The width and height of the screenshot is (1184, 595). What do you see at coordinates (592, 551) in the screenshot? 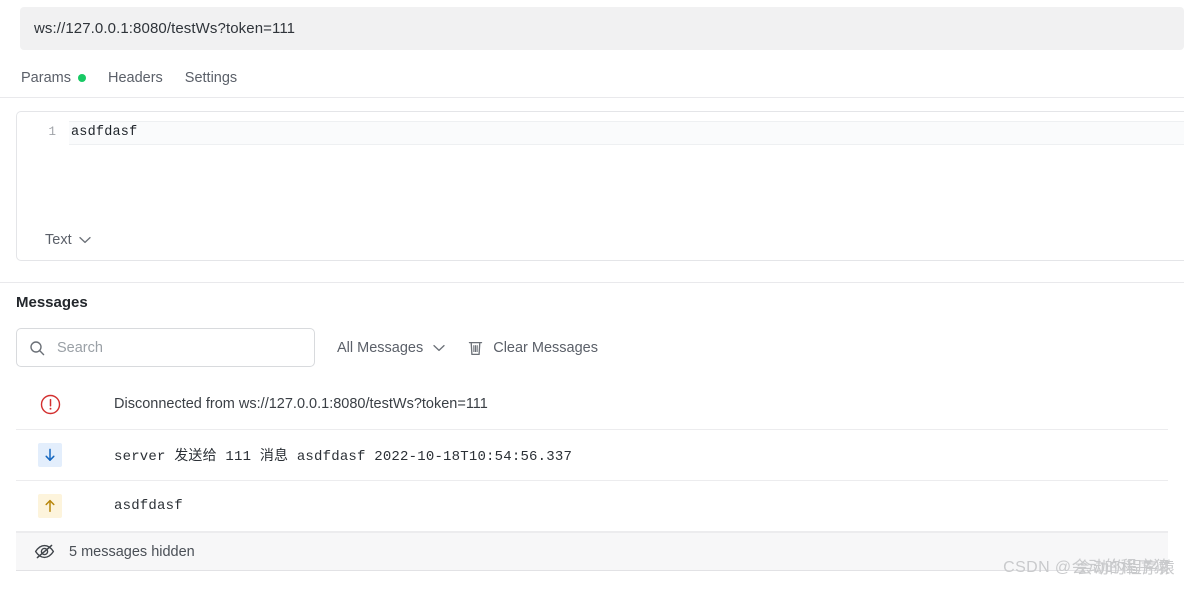
I see `hidden-messages-bar: 5 messages hidden` at bounding box center [592, 551].